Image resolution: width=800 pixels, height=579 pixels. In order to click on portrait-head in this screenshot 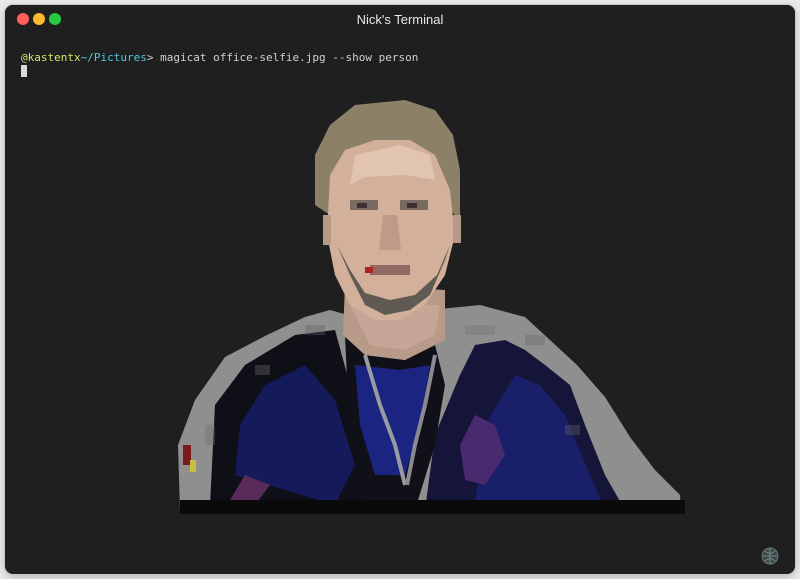, I will do `click(388, 210)`.